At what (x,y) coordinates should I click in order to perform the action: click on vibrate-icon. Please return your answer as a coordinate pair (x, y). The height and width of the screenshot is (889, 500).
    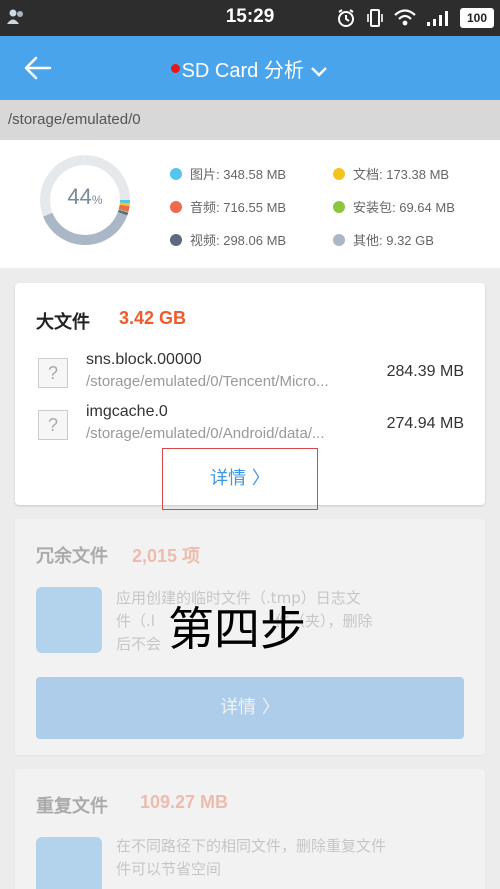
    Looking at the image, I should click on (375, 18).